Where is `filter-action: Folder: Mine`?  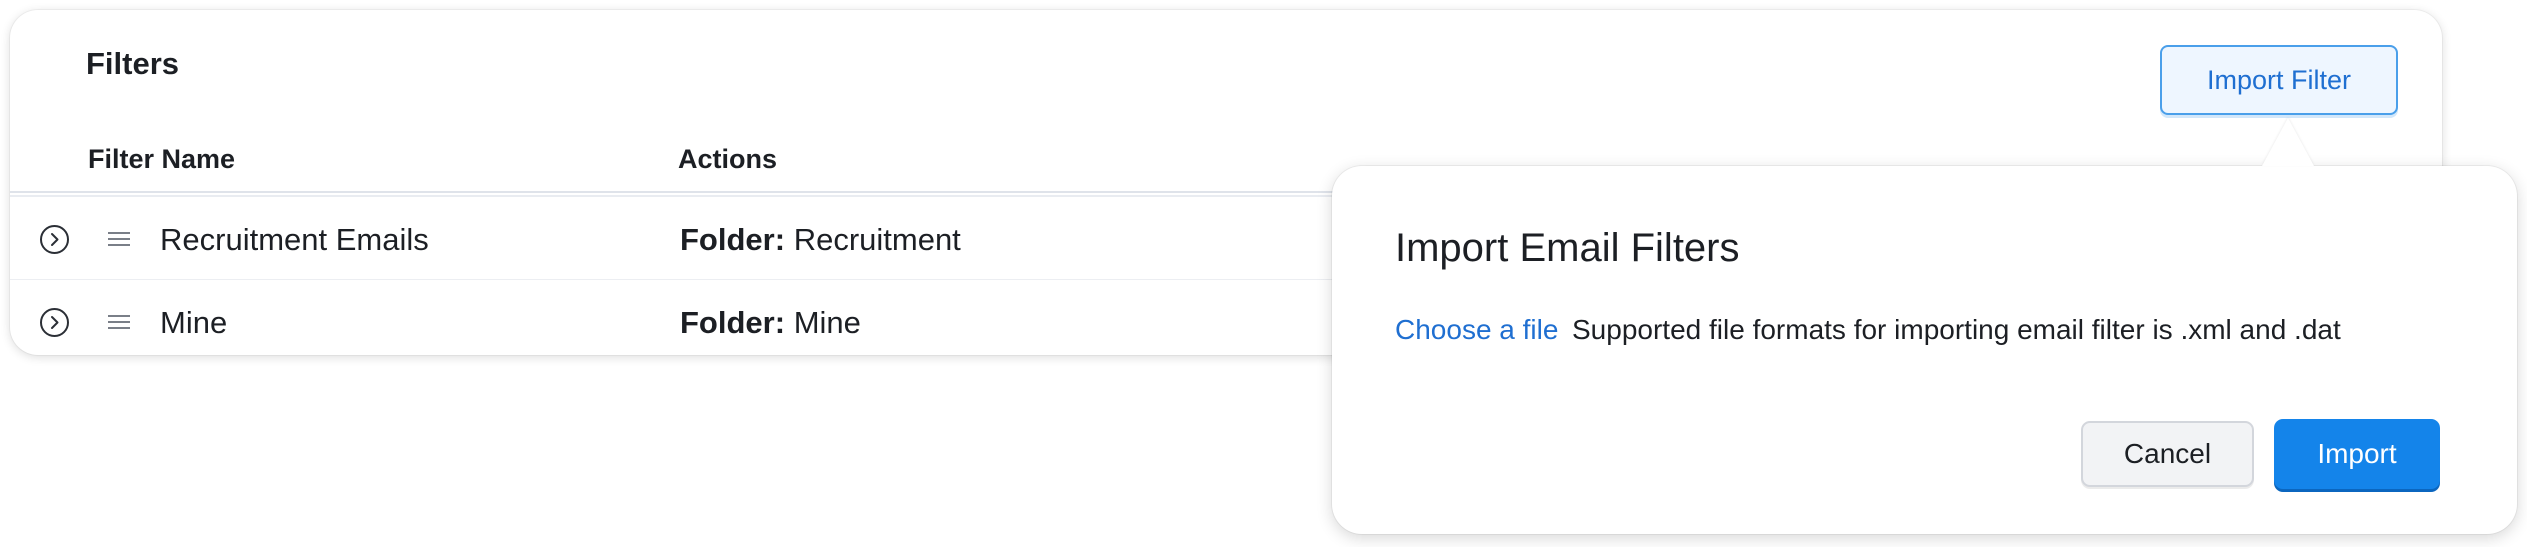 filter-action: Folder: Mine is located at coordinates (770, 323).